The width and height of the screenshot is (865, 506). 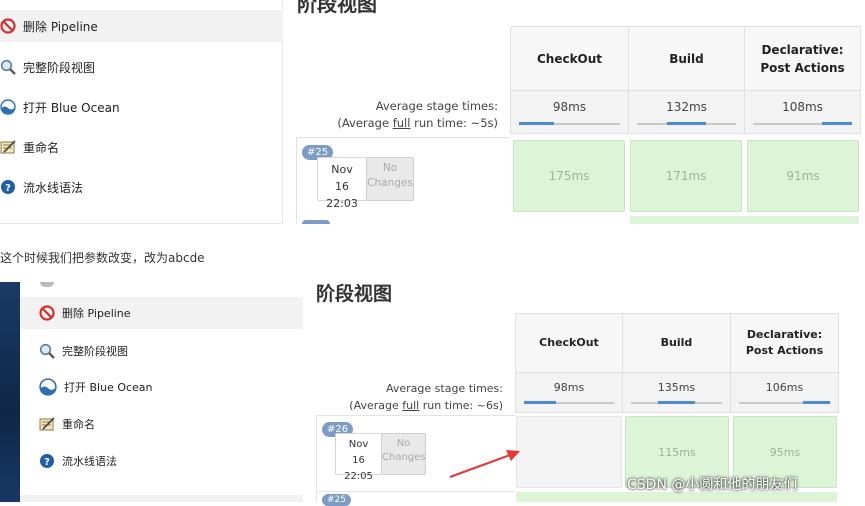 I want to click on next-row-cells-partial, so click(x=744, y=220).